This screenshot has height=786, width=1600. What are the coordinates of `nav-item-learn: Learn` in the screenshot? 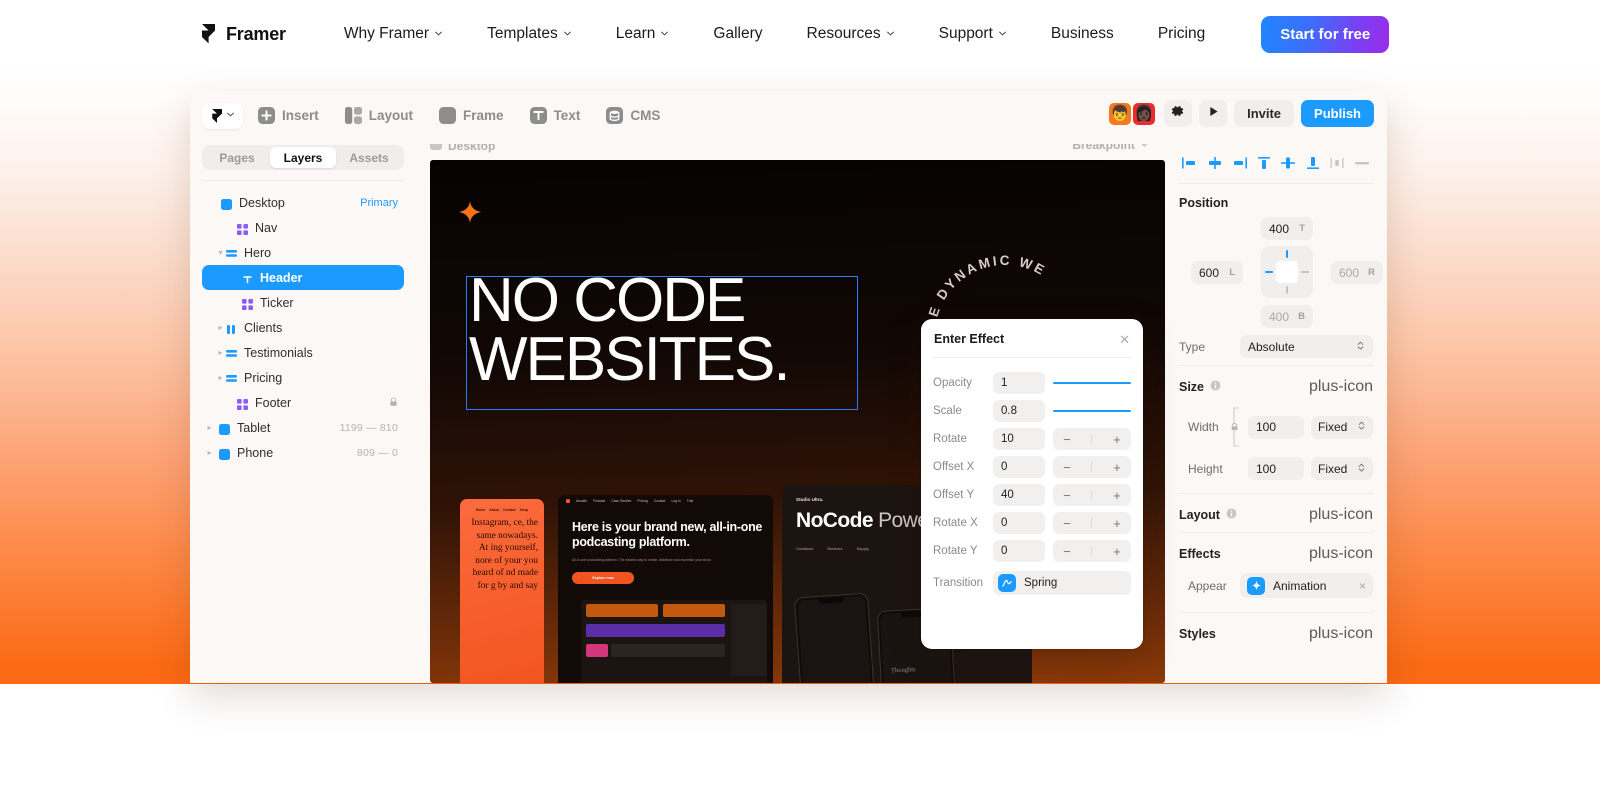 It's located at (643, 34).